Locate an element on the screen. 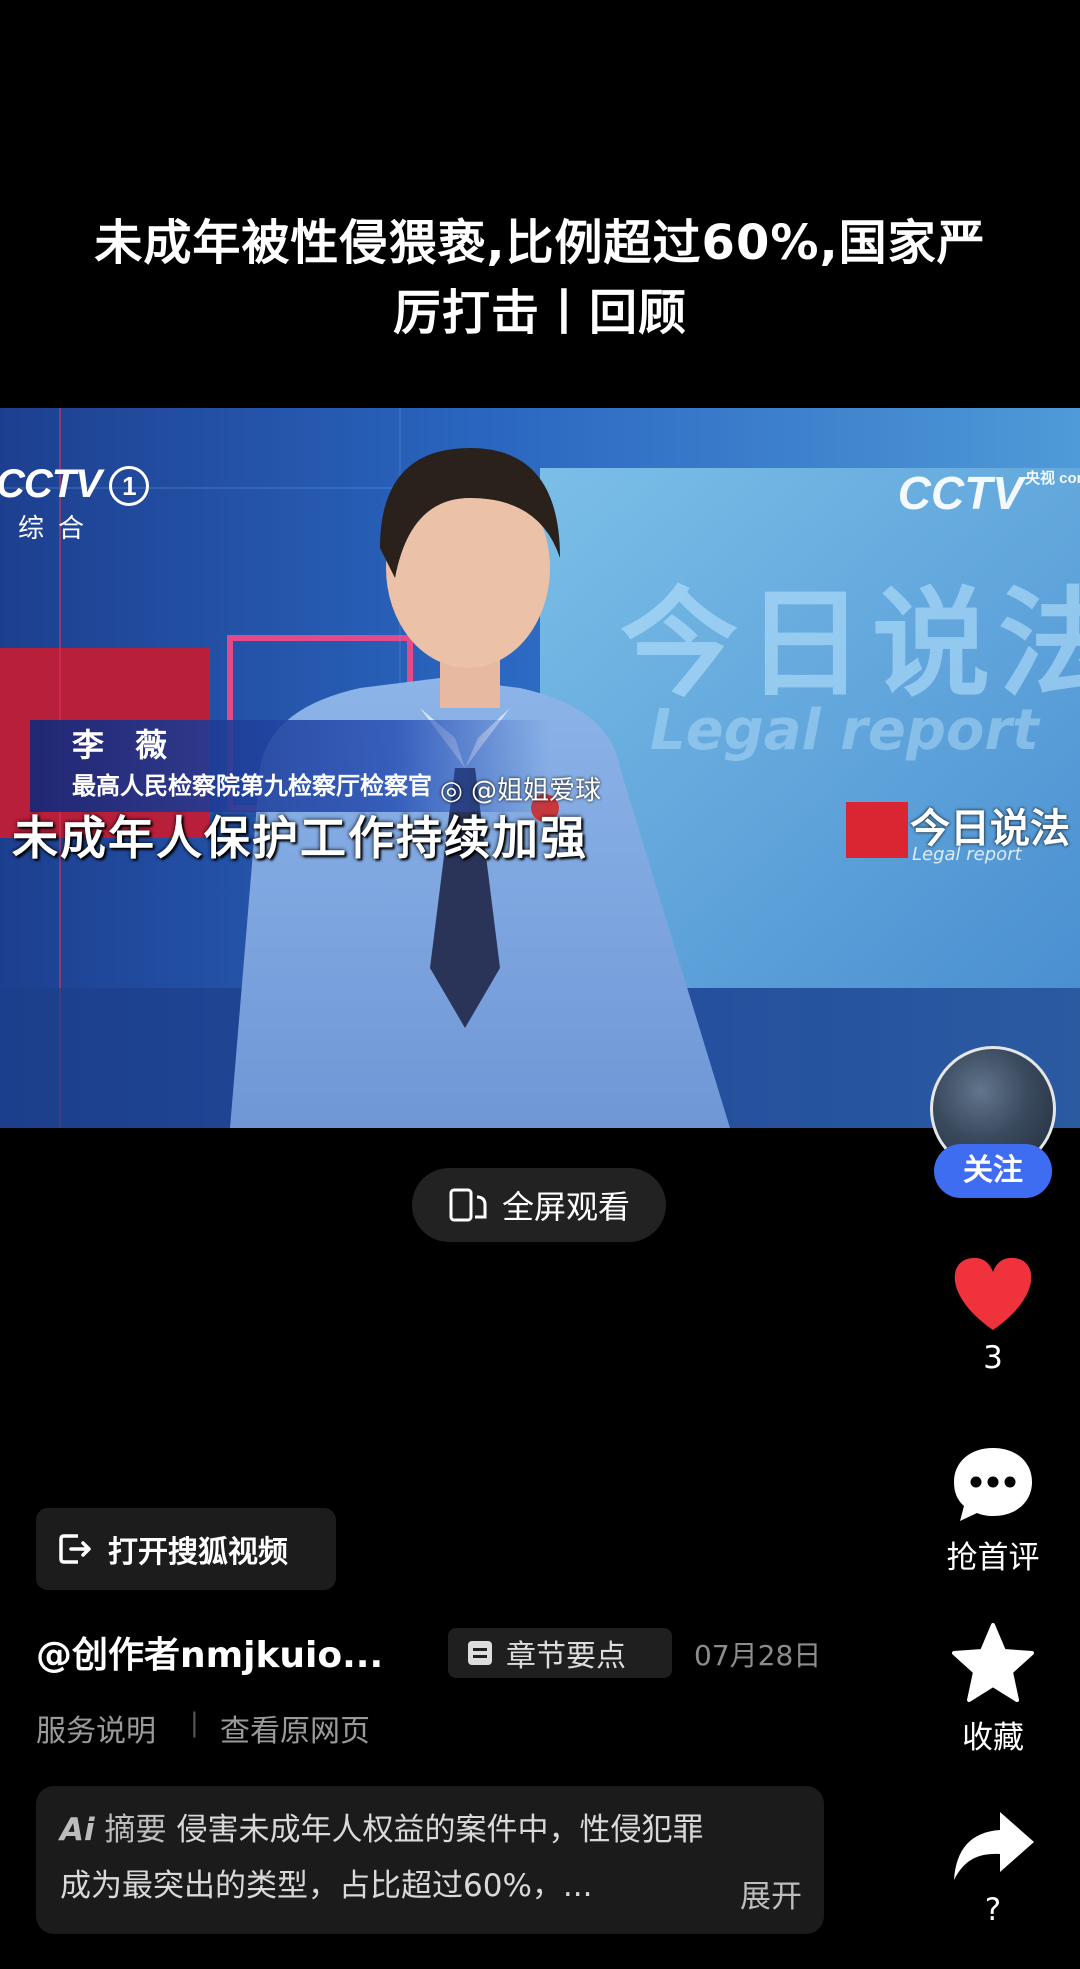 This screenshot has width=1080, height=1969. speaker-title: 最高人民检察院第九检察厅检察官 is located at coordinates (252, 786).